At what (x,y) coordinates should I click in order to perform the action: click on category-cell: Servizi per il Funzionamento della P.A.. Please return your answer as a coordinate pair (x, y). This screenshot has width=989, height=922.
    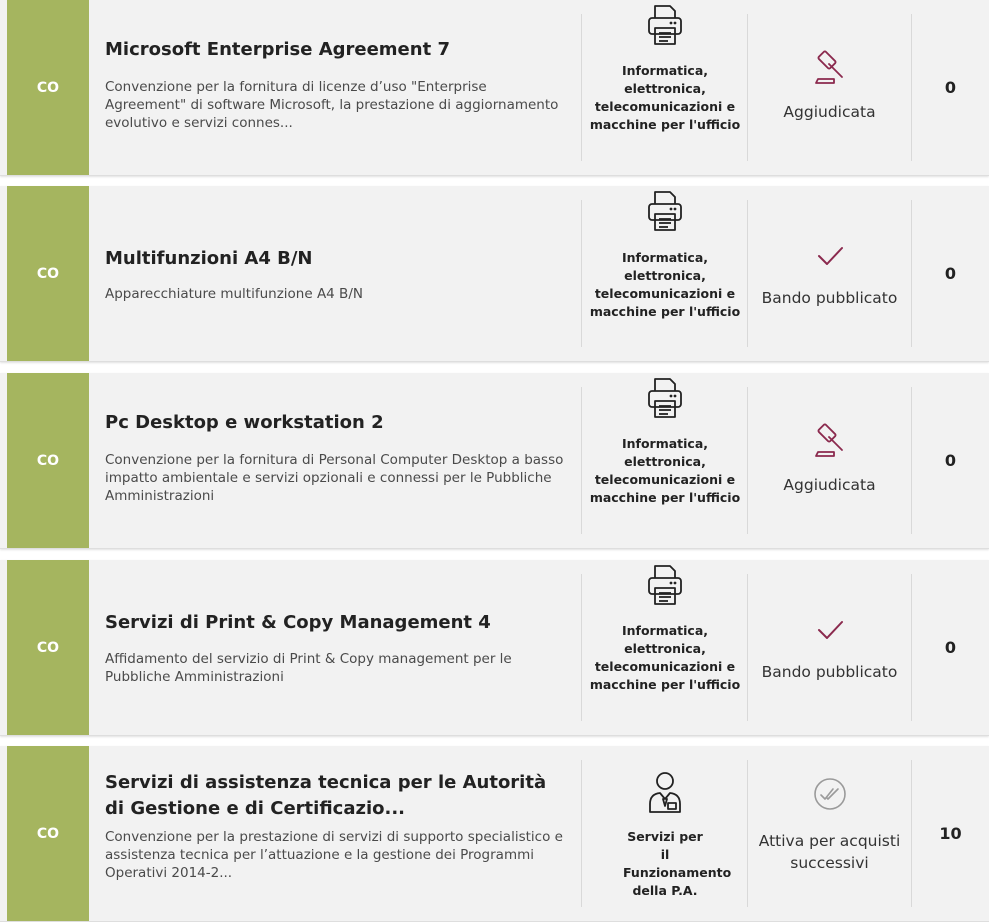
    Looking at the image, I should click on (665, 833).